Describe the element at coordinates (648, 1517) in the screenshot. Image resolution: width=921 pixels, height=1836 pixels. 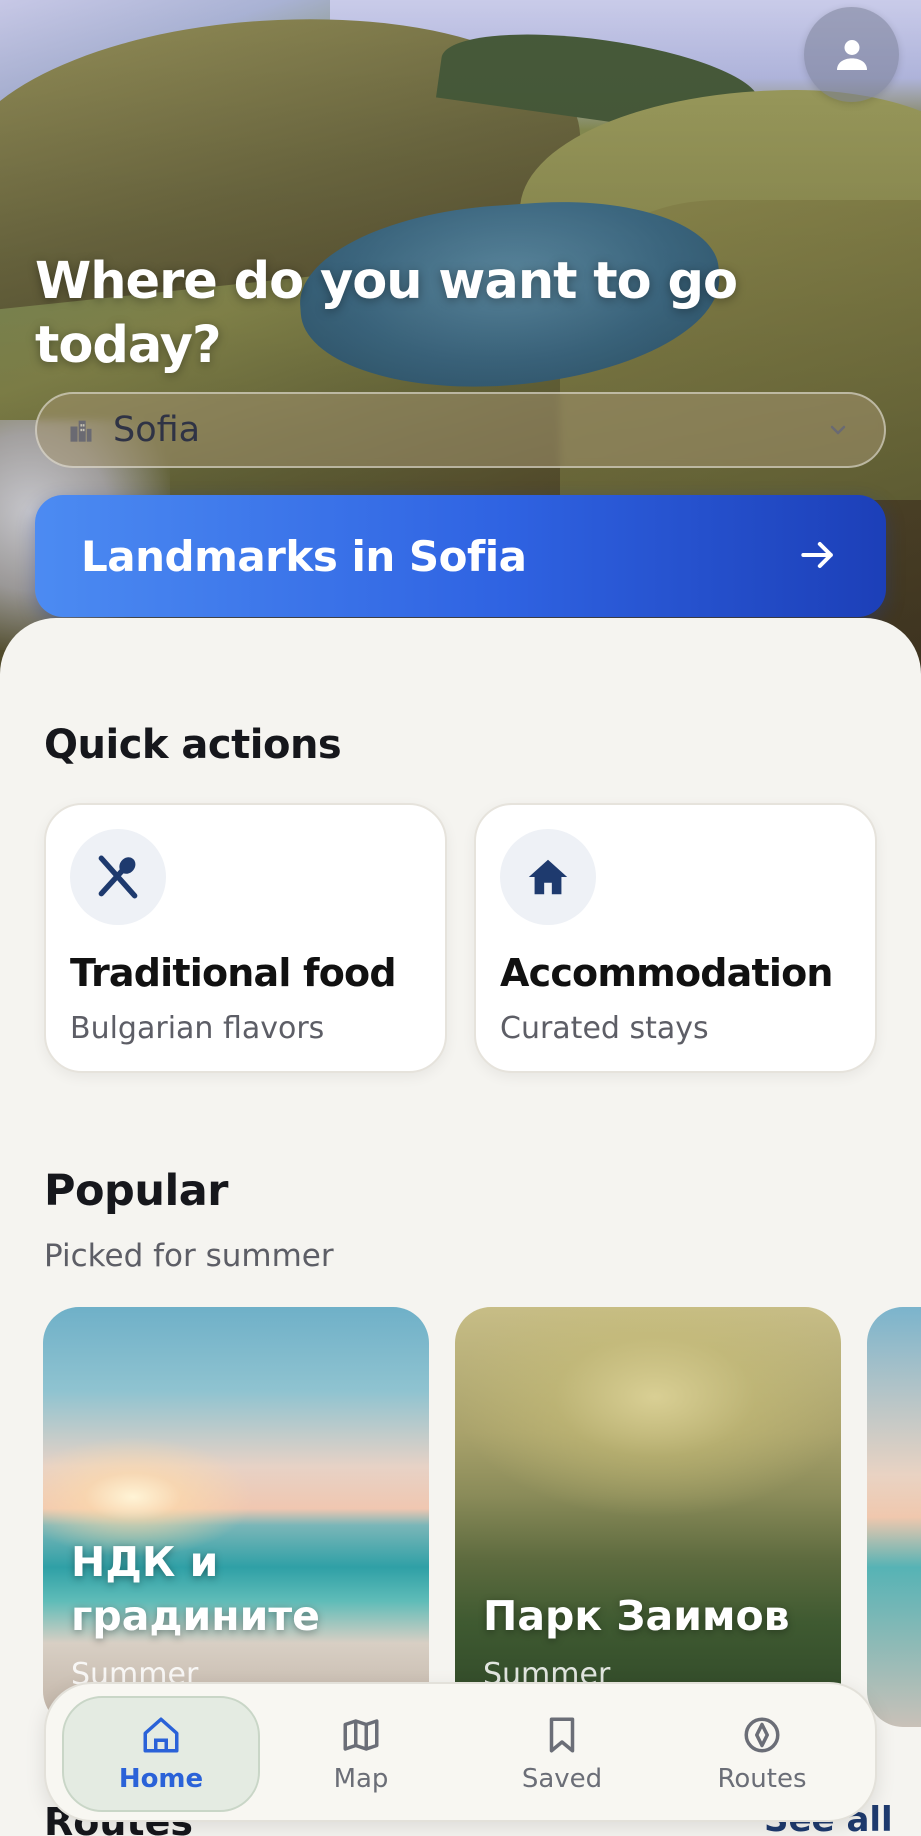
I see `popular-card-park-zaimov: Парк Заимов Summer` at that location.